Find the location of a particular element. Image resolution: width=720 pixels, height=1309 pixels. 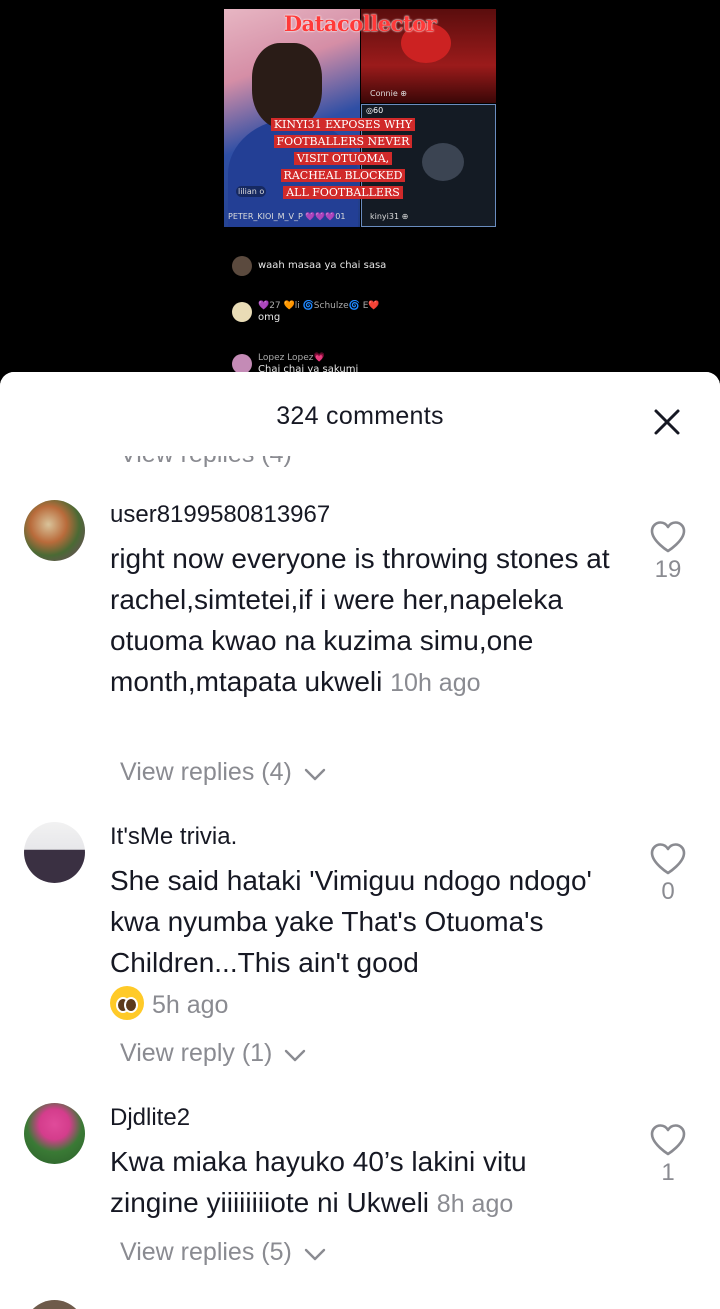

headline-line: KINYI31 EXPOSES WHY is located at coordinates (343, 124).